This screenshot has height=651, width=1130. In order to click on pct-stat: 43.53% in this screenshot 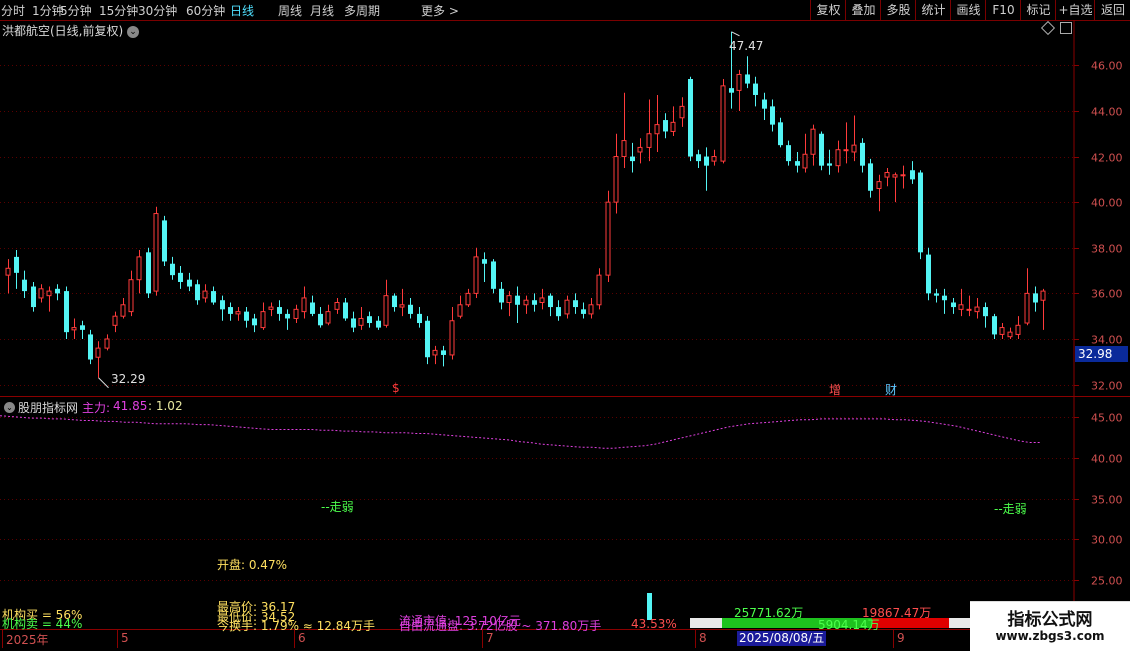, I will do `click(654, 624)`.